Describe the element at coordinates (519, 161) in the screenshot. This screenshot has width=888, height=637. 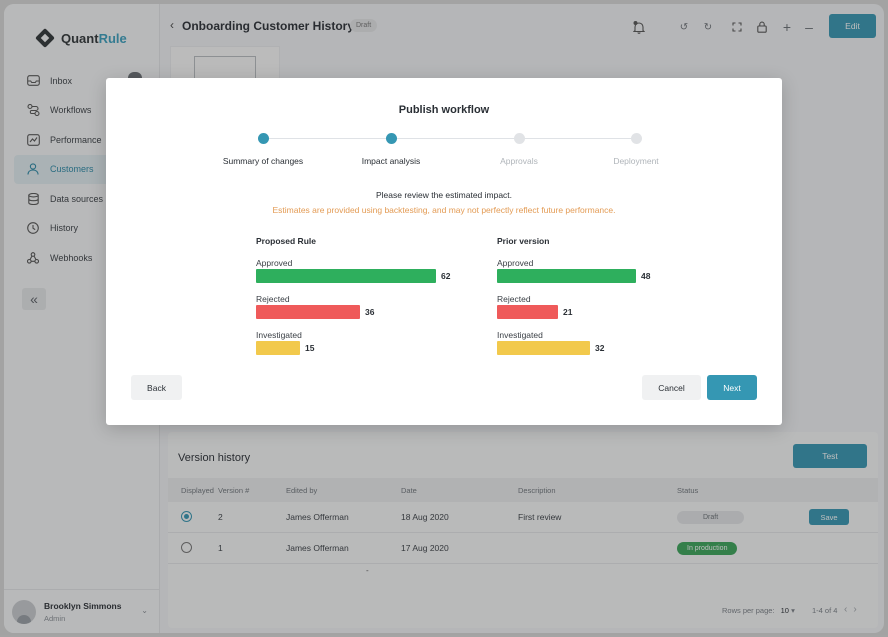
I see `step-label-approvals: Approvals` at that location.